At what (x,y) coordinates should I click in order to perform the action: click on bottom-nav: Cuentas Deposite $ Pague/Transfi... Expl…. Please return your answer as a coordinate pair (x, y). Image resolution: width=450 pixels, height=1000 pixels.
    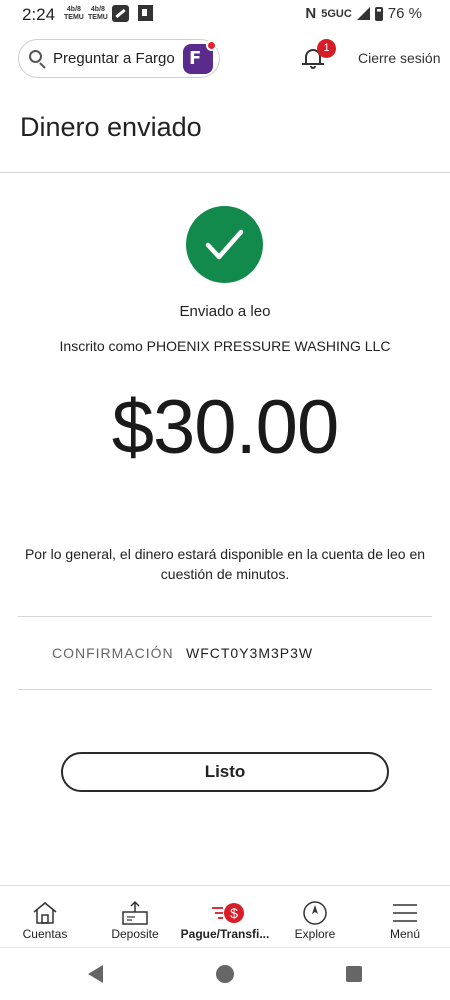
    Looking at the image, I should click on (225, 917).